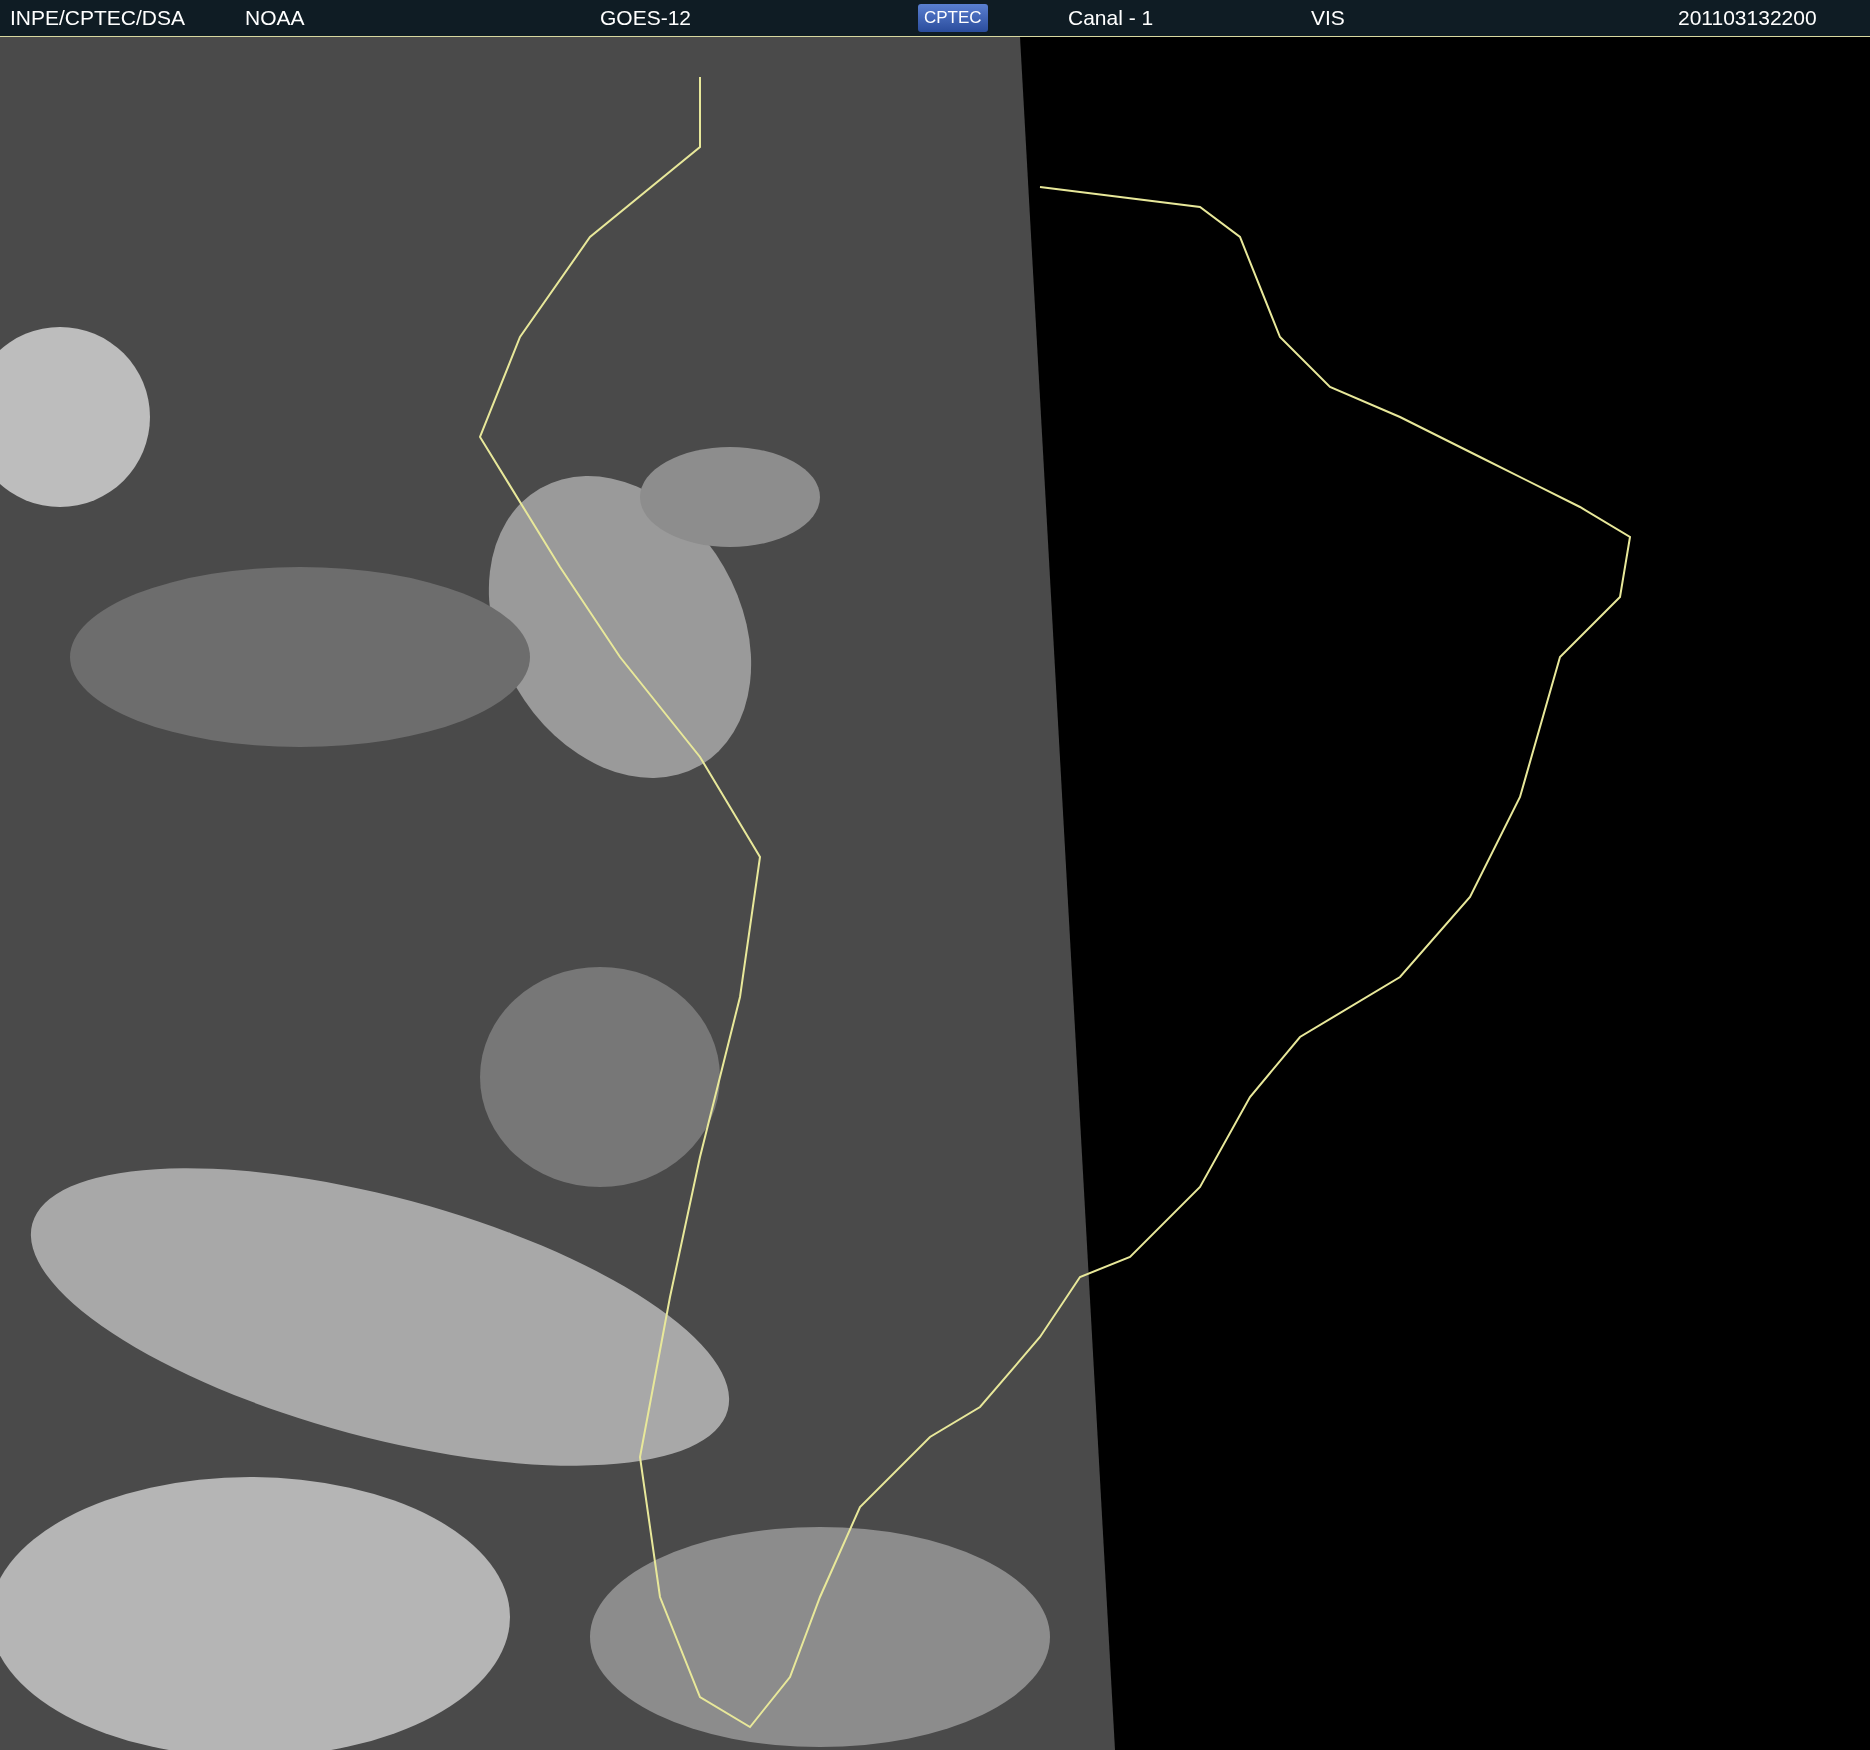 This screenshot has width=1870, height=1750. Describe the element at coordinates (646, 18) in the screenshot. I see `header-label: GOES-12` at that location.